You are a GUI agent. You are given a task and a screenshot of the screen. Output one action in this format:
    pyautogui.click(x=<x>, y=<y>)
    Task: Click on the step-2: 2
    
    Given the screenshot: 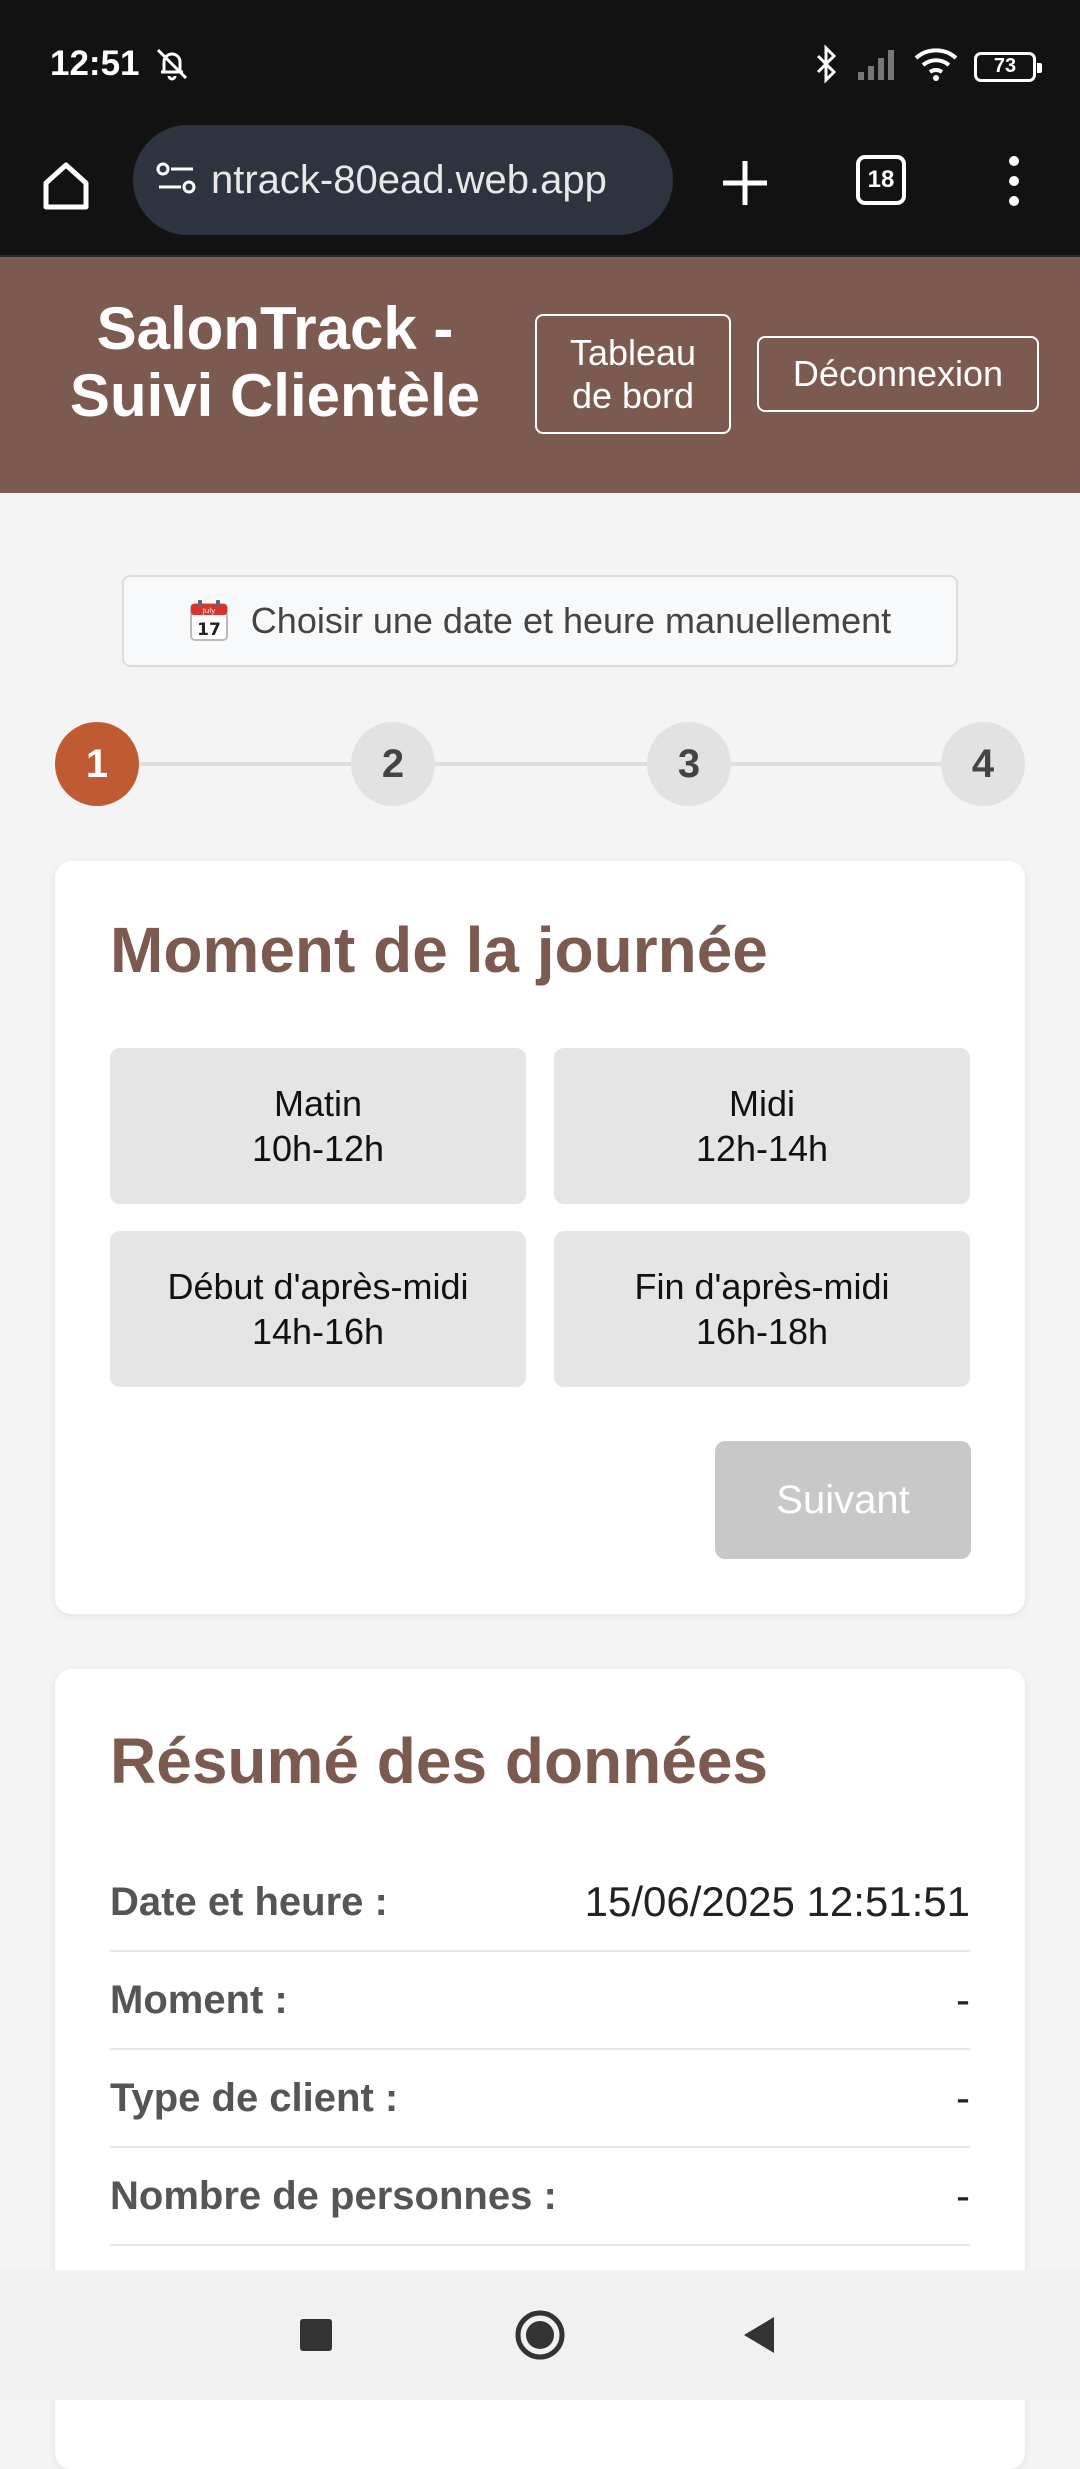 What is the action you would take?
    pyautogui.click(x=393, y=764)
    